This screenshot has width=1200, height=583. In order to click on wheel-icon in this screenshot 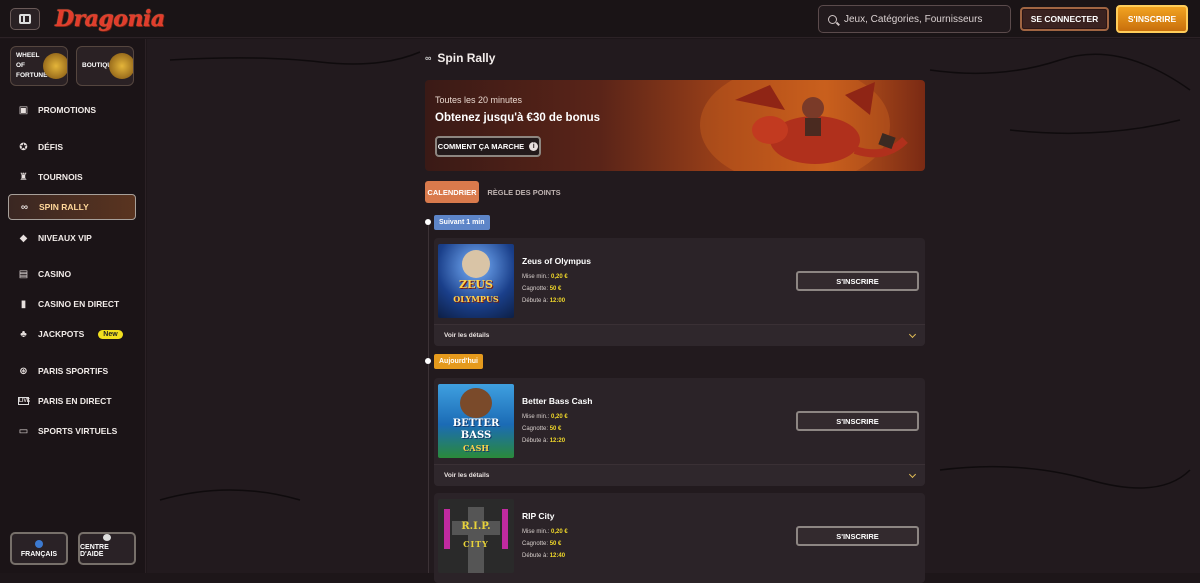, I will do `click(55, 66)`.